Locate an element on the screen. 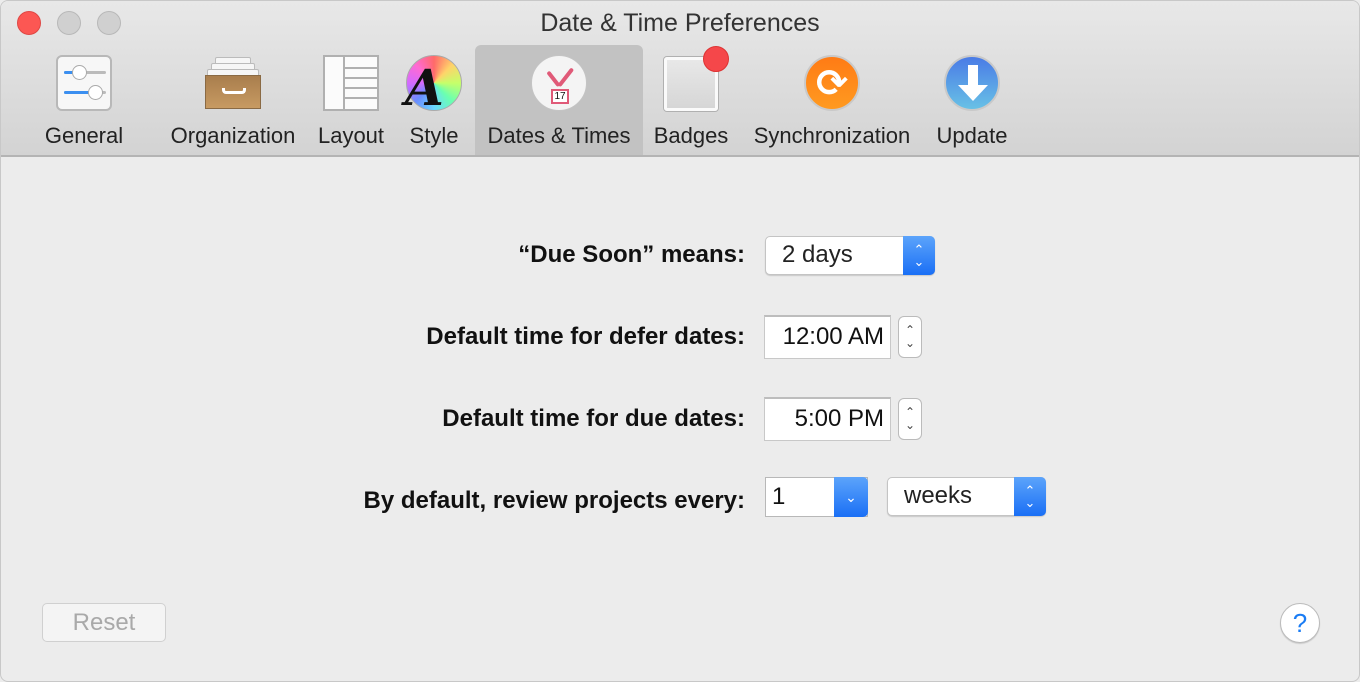  tab-label: Organization is located at coordinates (233, 135).